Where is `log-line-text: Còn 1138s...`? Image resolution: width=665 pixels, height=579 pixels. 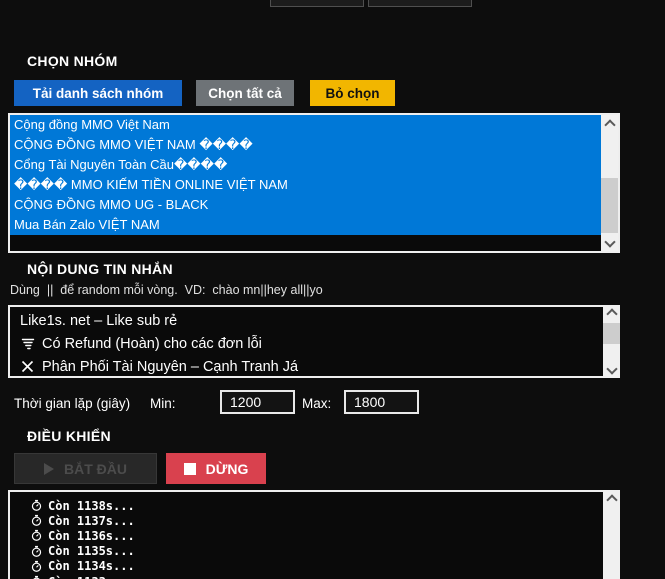
log-line-text: Còn 1138s... is located at coordinates (91, 505).